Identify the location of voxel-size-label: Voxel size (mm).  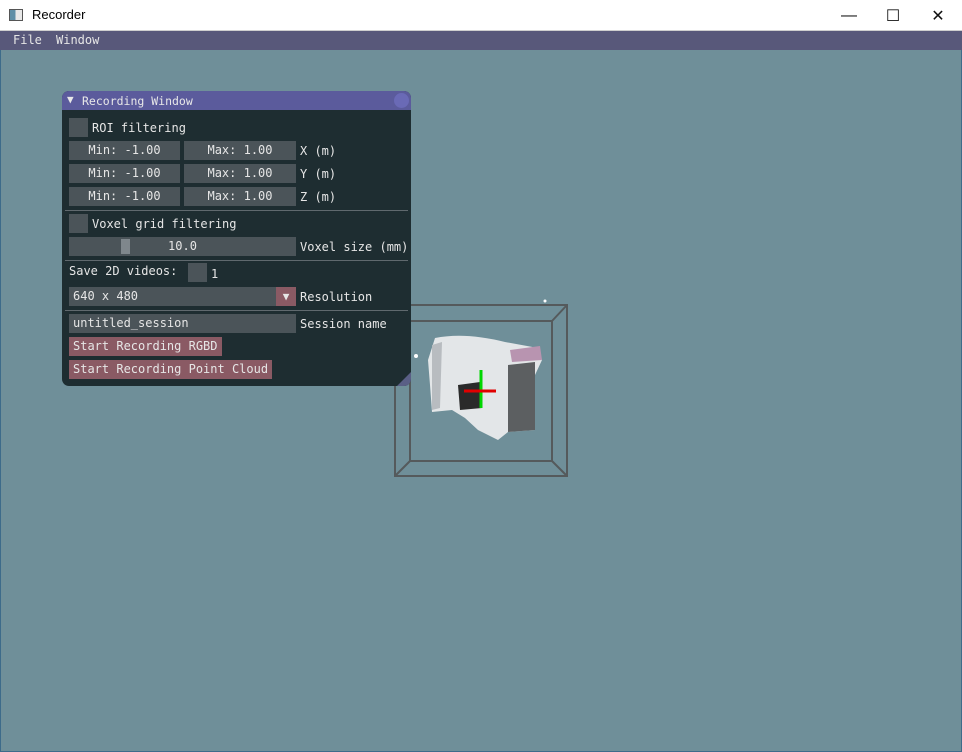
(354, 247).